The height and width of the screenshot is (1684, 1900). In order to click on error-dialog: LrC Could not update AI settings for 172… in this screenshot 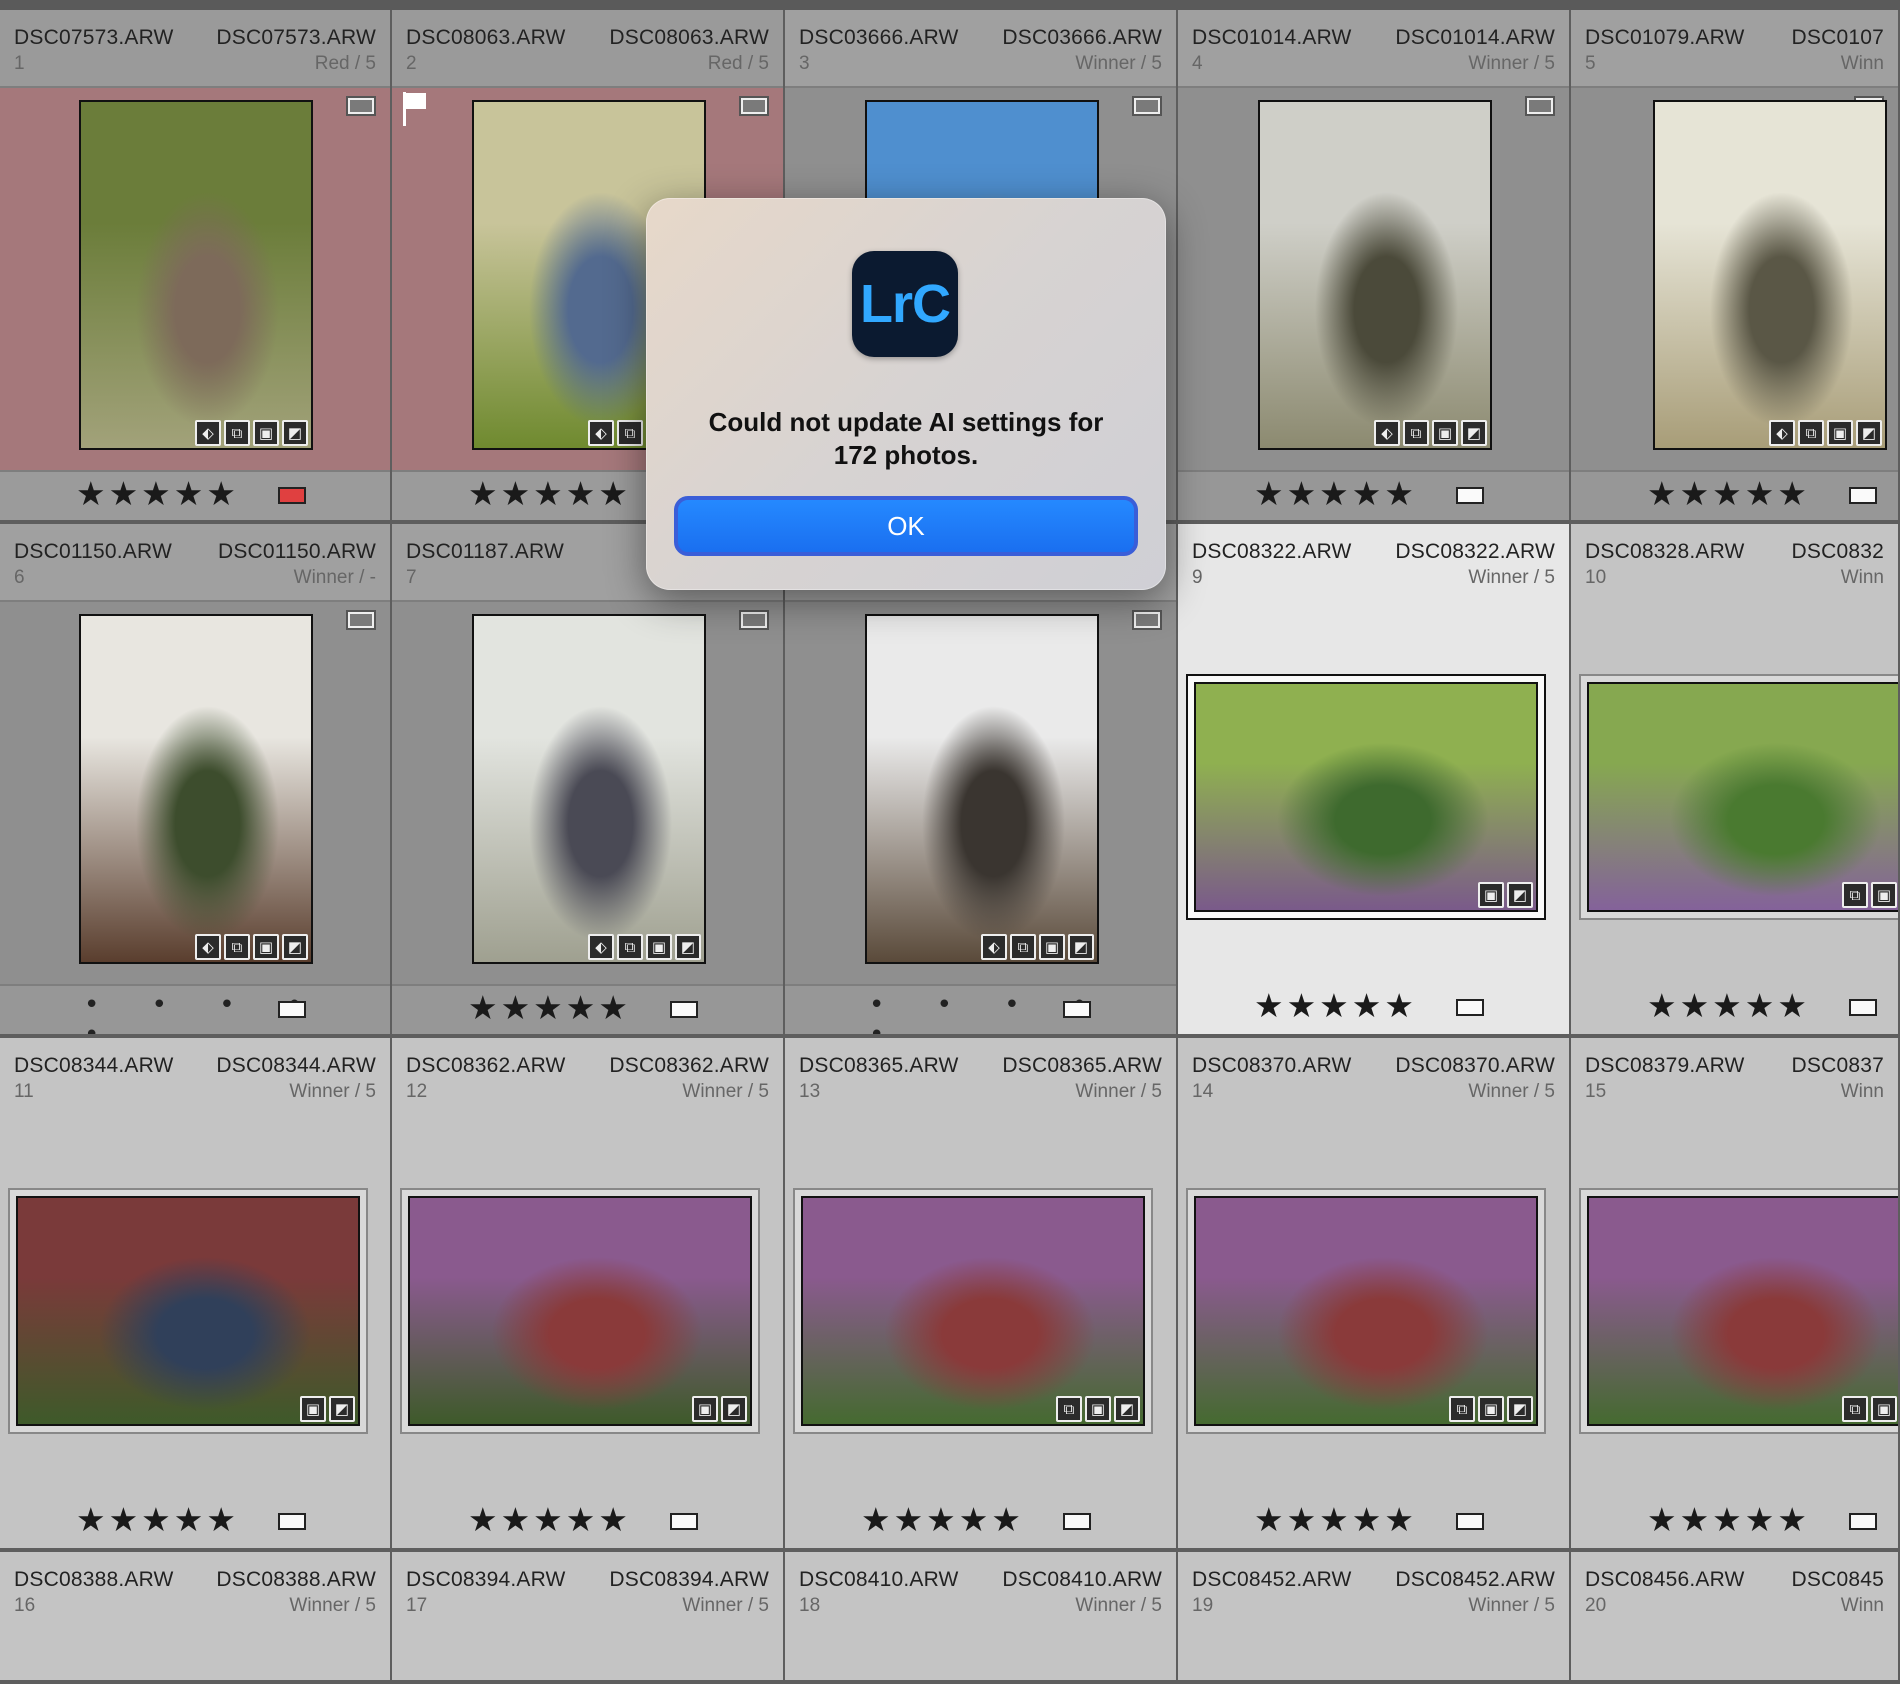, I will do `click(906, 394)`.